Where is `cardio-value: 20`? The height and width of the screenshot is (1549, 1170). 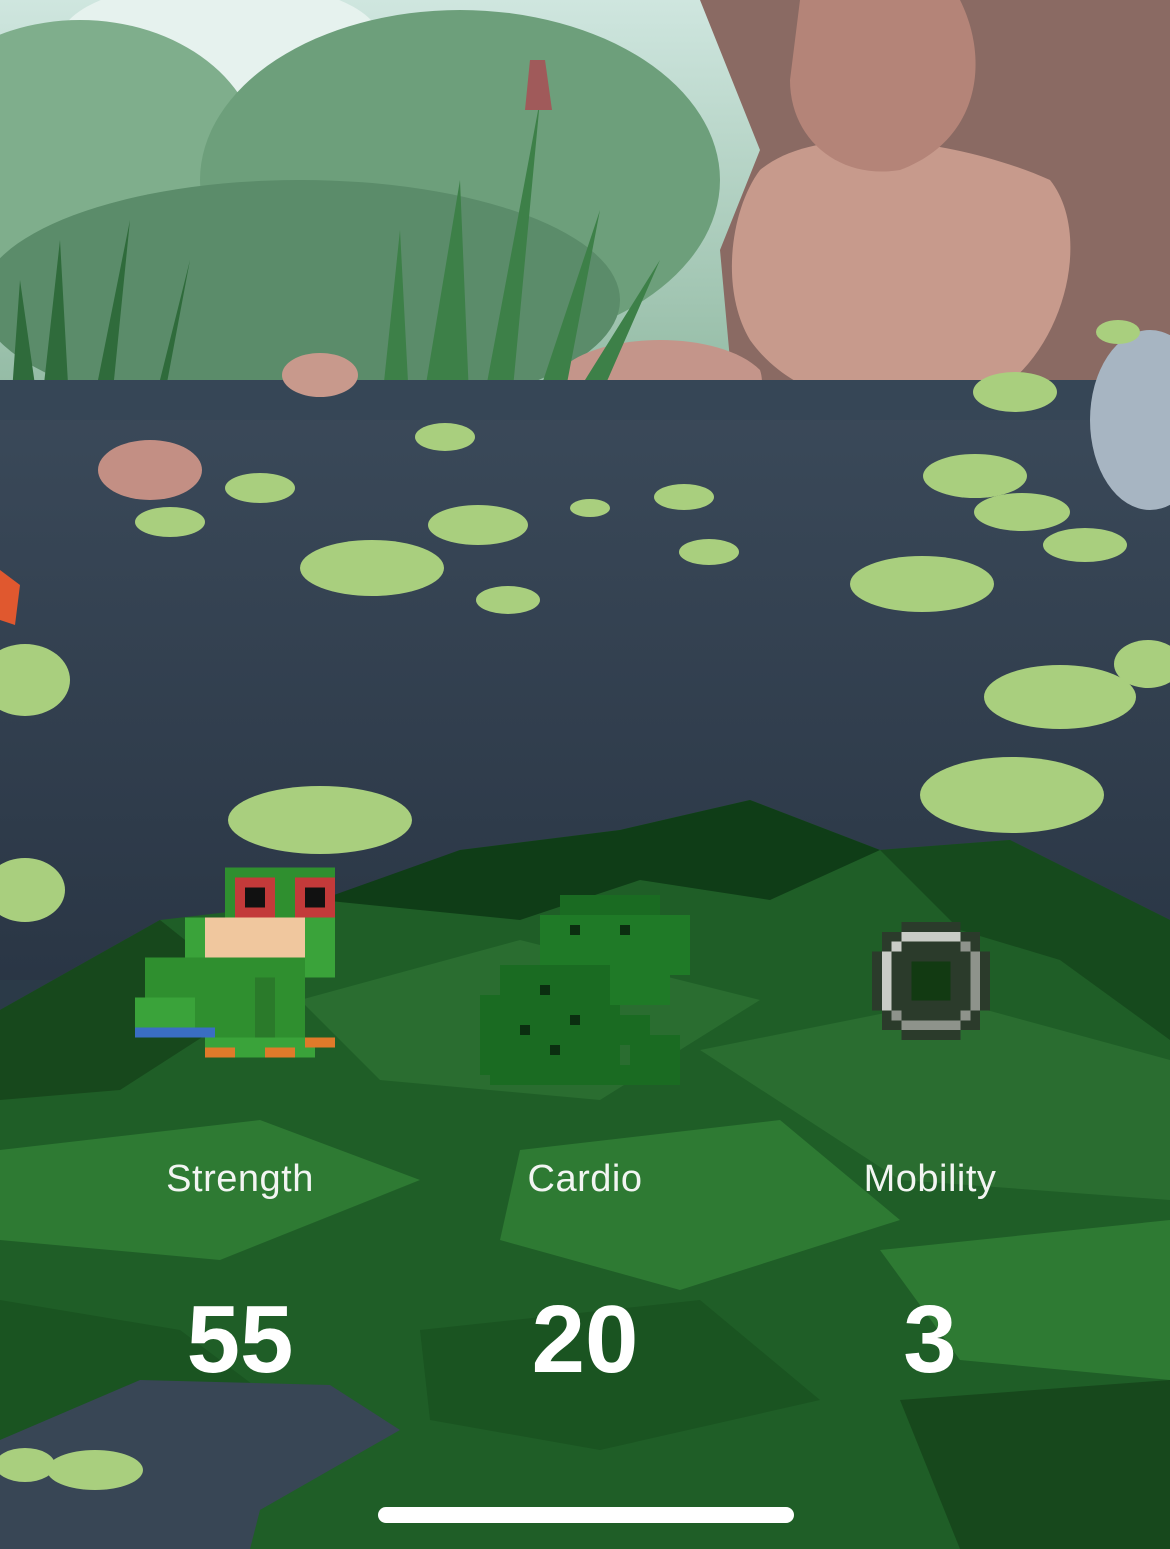 cardio-value: 20 is located at coordinates (585, 1339).